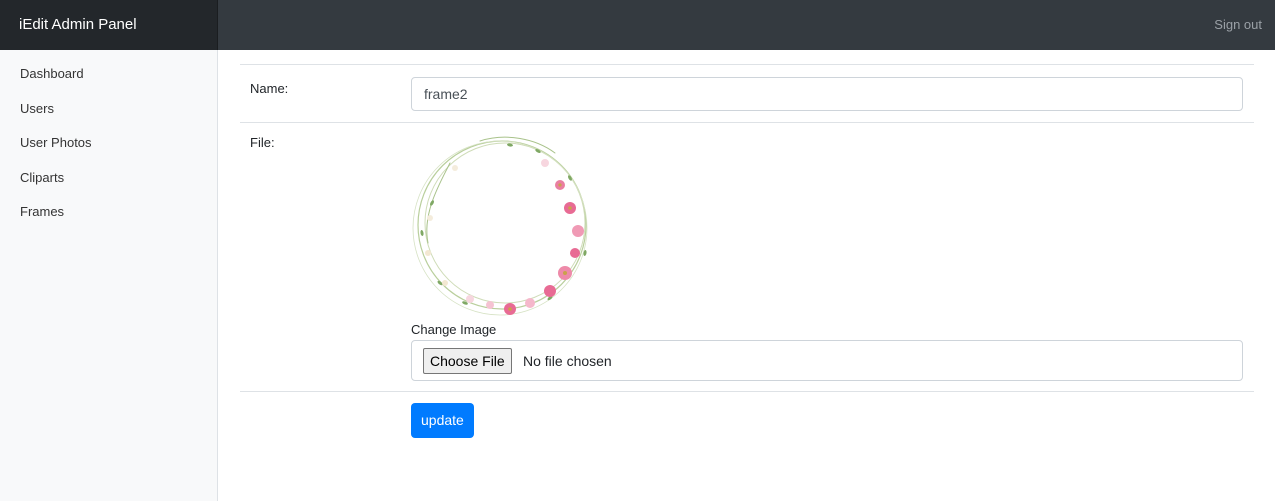 The height and width of the screenshot is (501, 1275). What do you see at coordinates (567, 361) in the screenshot?
I see `no-file-chosen-text: No file chosen` at bounding box center [567, 361].